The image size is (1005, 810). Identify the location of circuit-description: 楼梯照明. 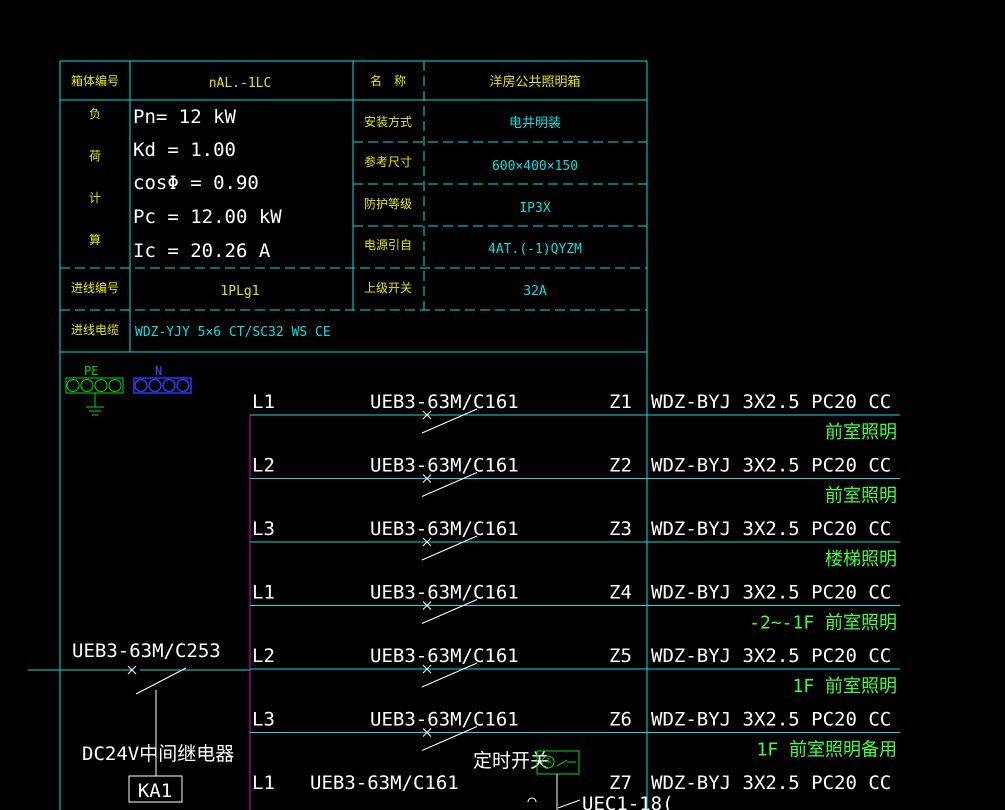
(861, 559).